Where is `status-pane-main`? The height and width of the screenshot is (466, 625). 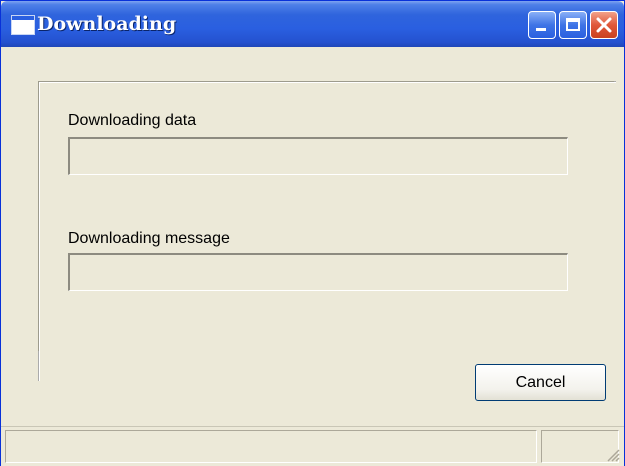
status-pane-main is located at coordinates (271, 446).